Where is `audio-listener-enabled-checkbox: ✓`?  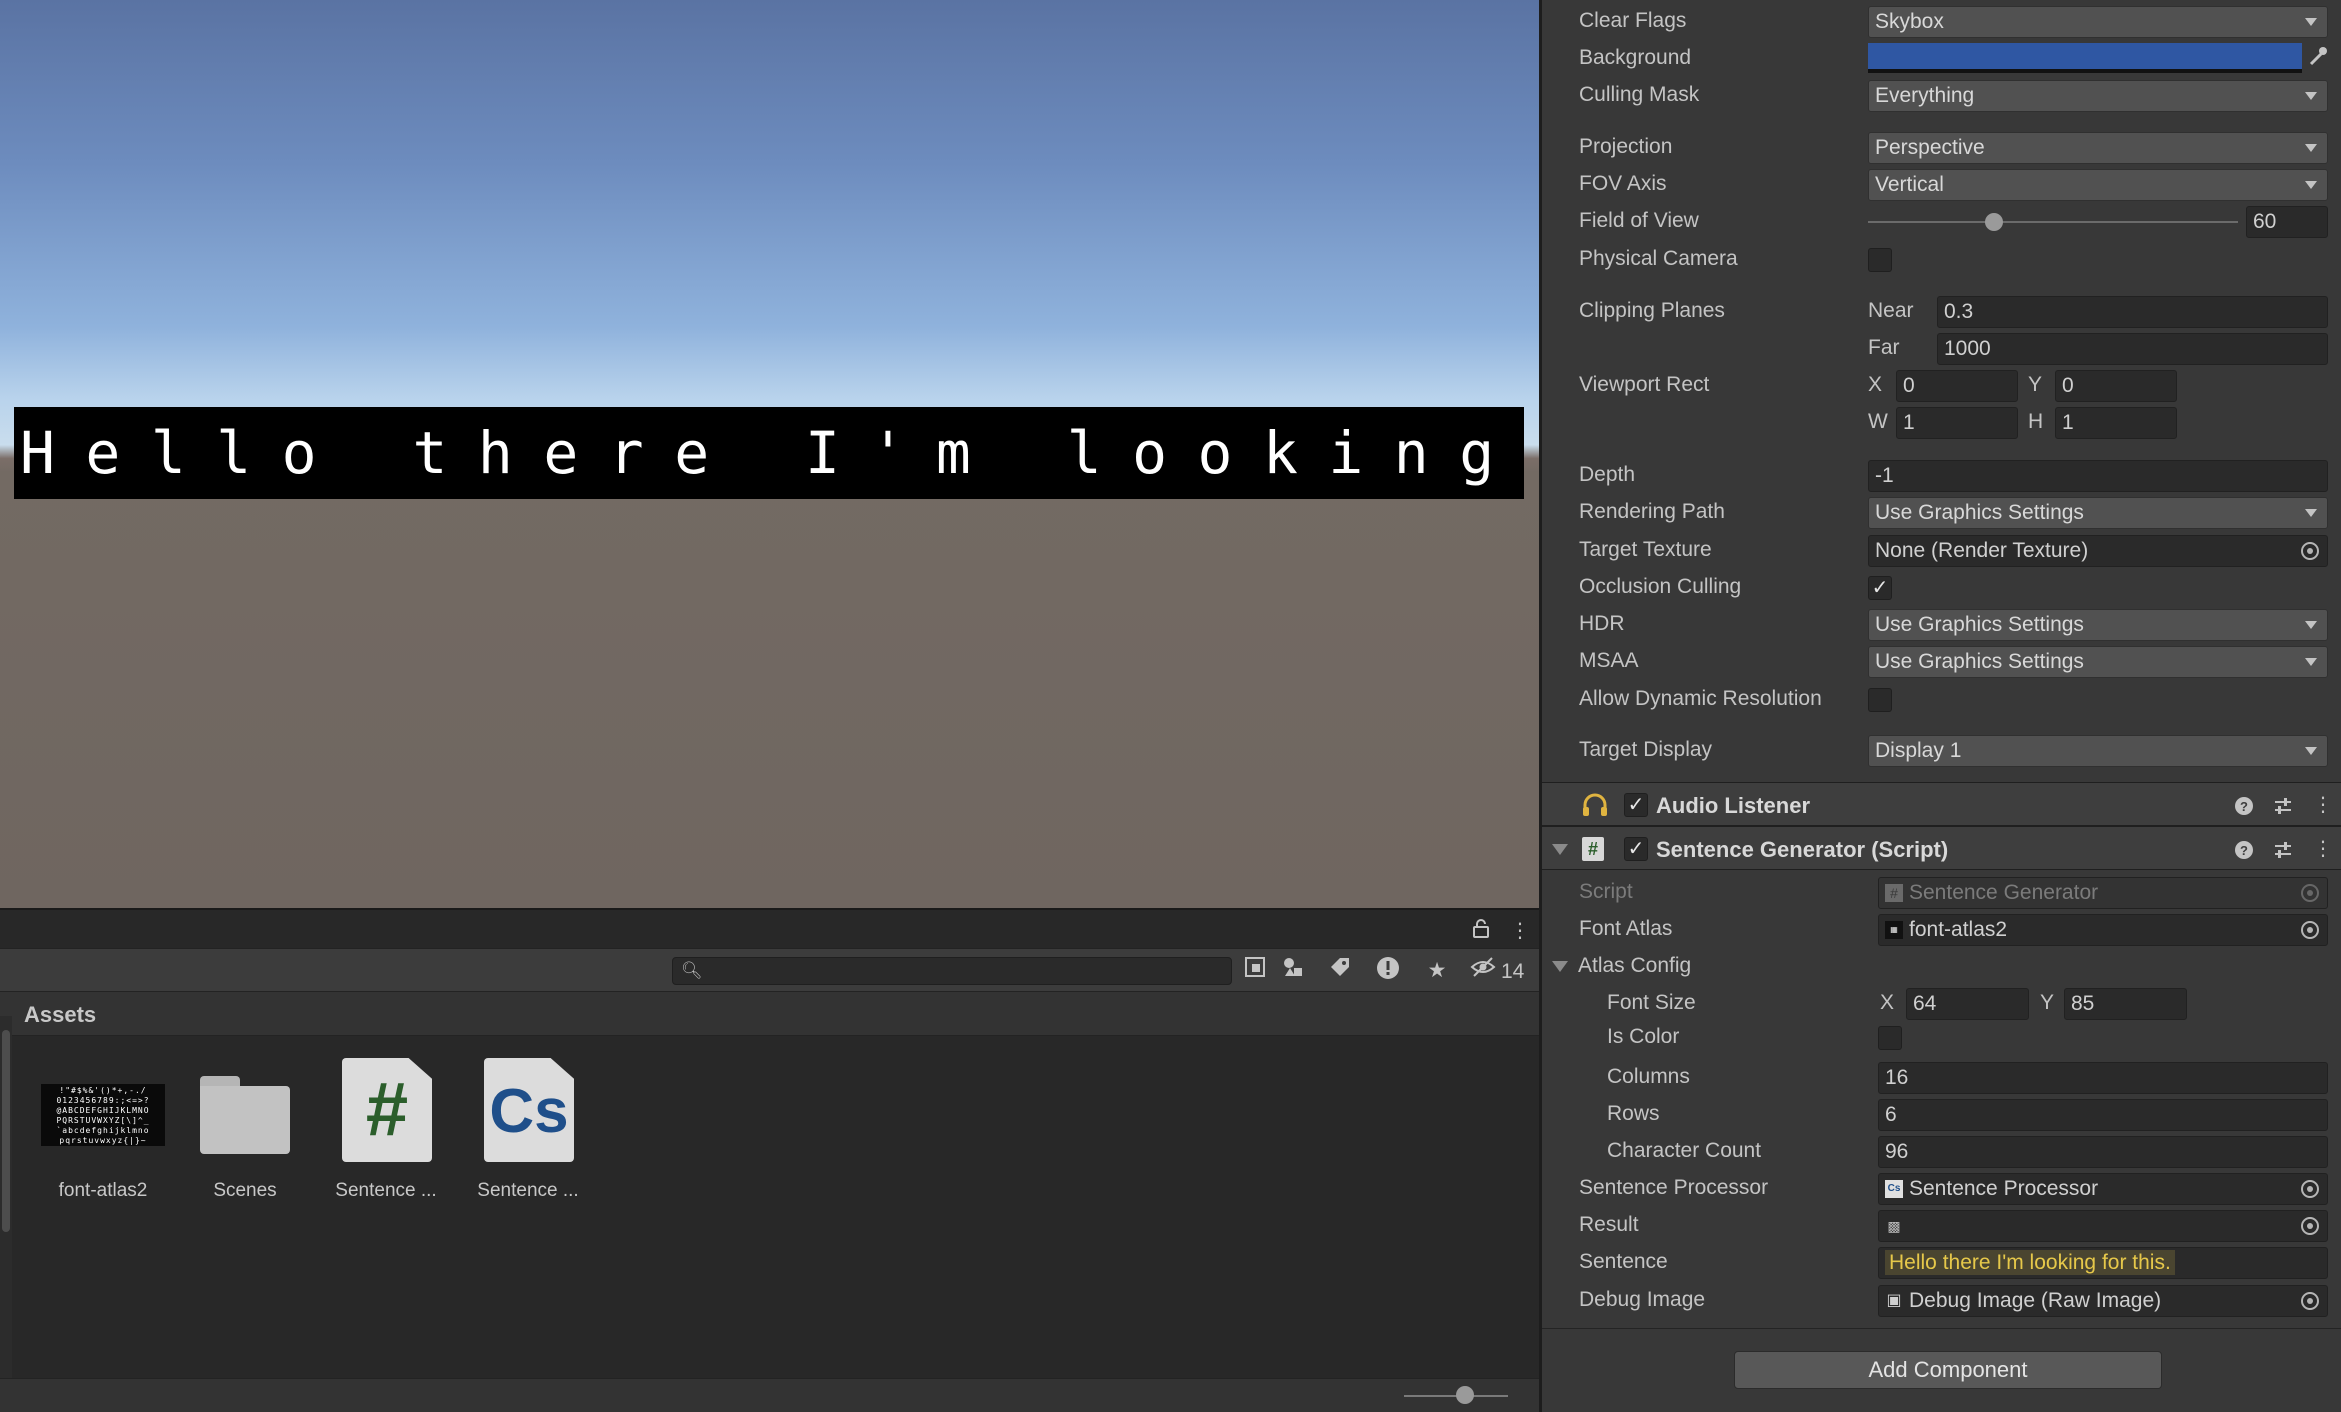 audio-listener-enabled-checkbox: ✓ is located at coordinates (1636, 805).